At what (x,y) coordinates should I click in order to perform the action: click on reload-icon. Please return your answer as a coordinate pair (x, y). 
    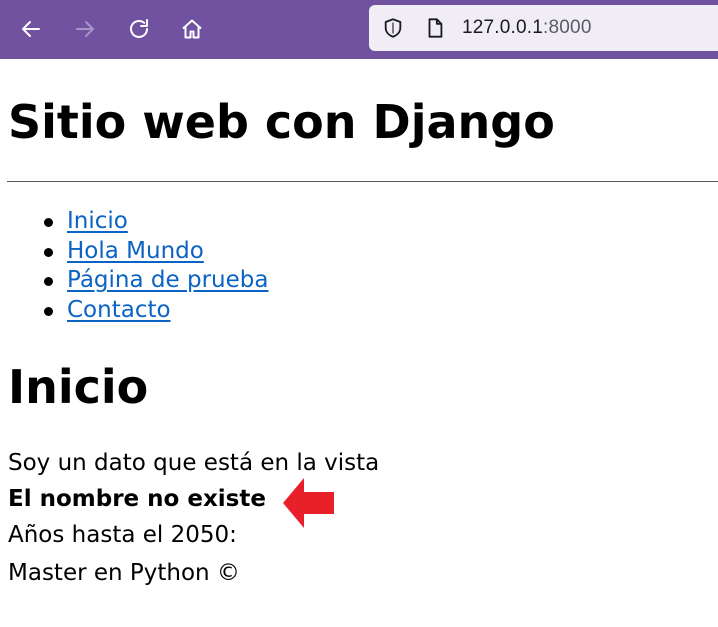
    Looking at the image, I should click on (139, 28).